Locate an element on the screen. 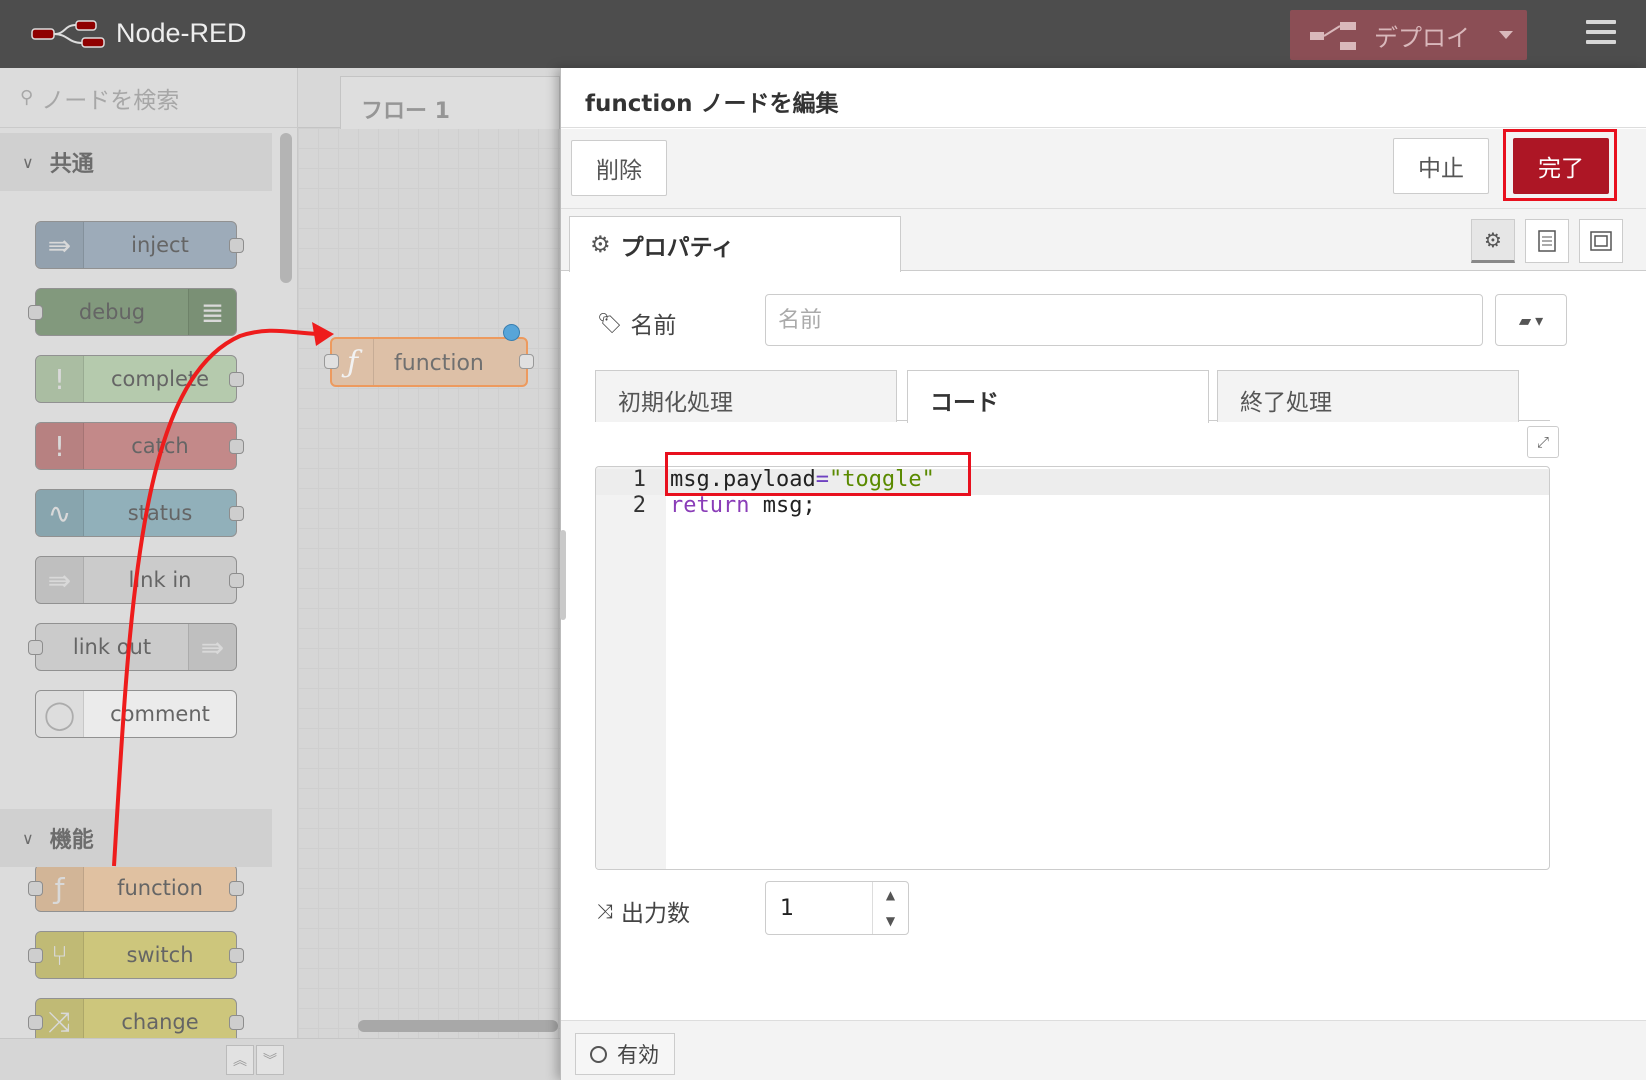 This screenshot has height=1080, width=1646. palette-search: ⚲ ノードを検索 is located at coordinates (149, 98).